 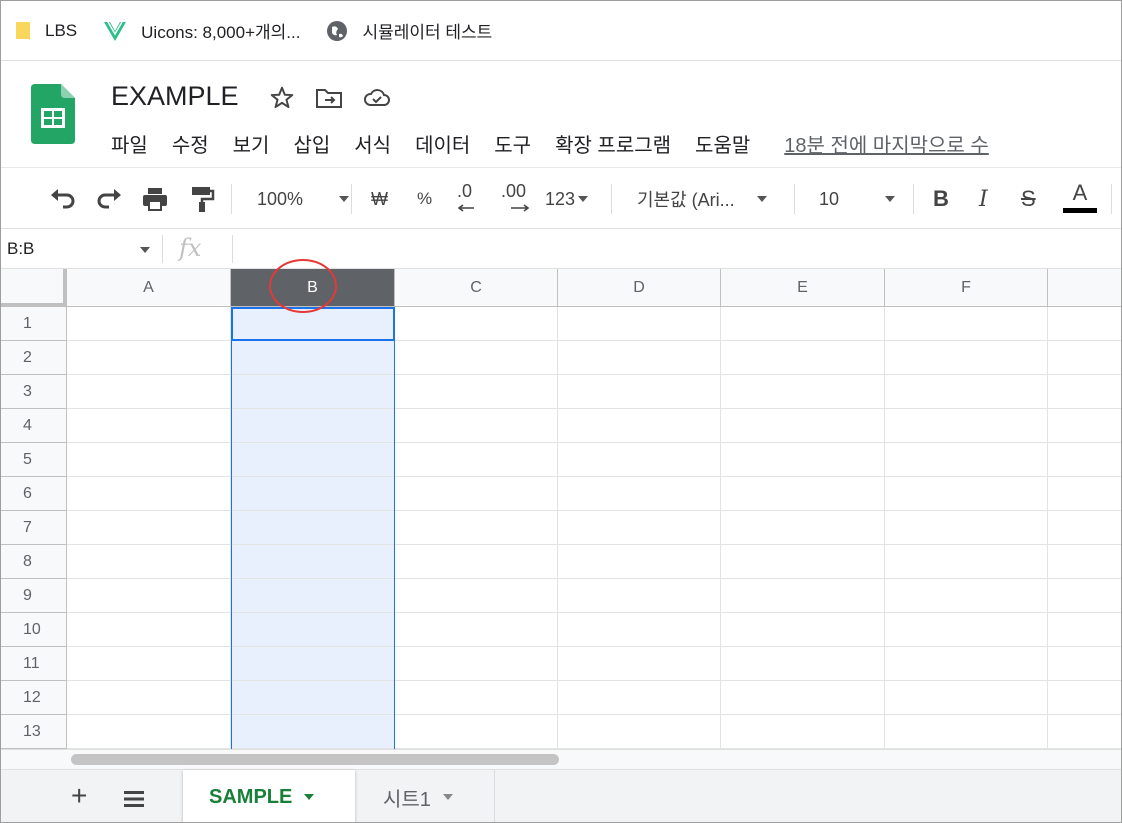 I want to click on menu-extensions: 확장 프로그램, so click(x=613, y=143).